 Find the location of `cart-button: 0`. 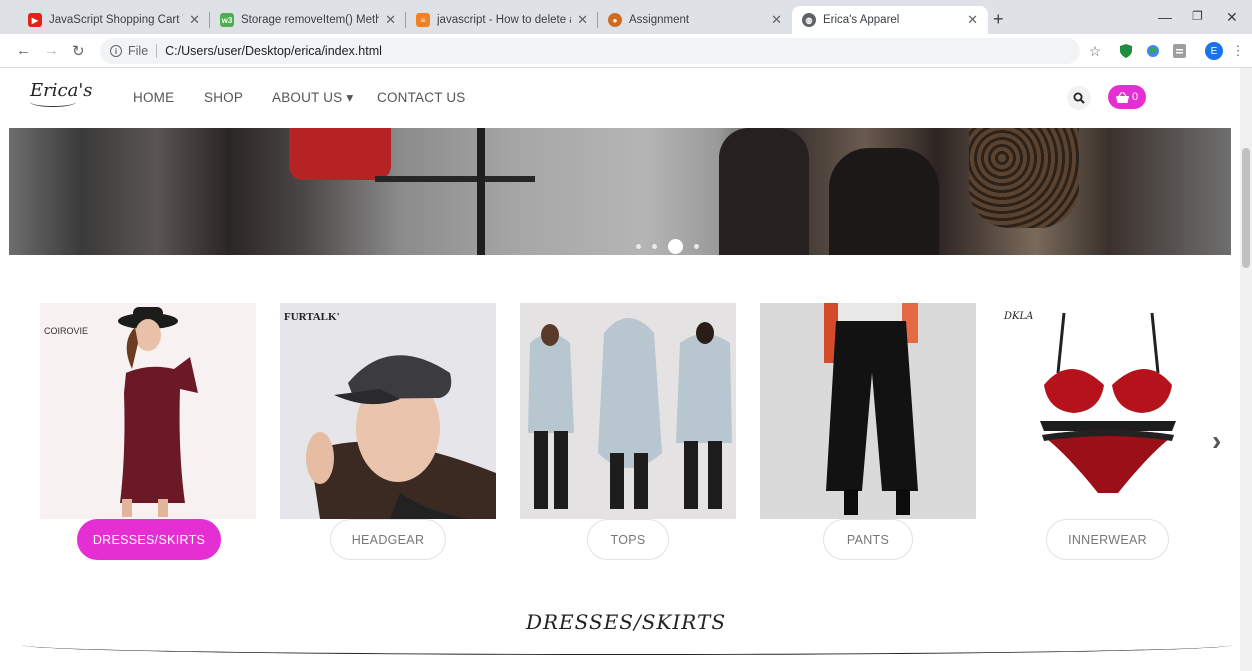

cart-button: 0 is located at coordinates (1127, 97).